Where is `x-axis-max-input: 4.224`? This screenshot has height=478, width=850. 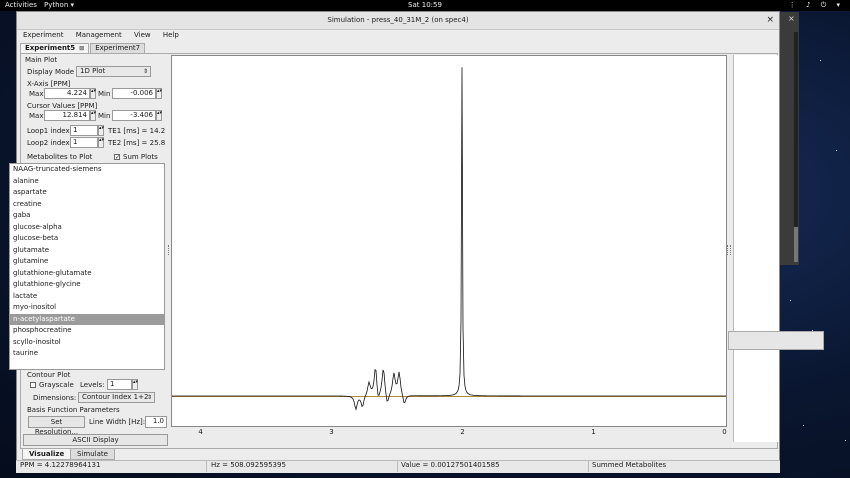 x-axis-max-input: 4.224 is located at coordinates (67, 93).